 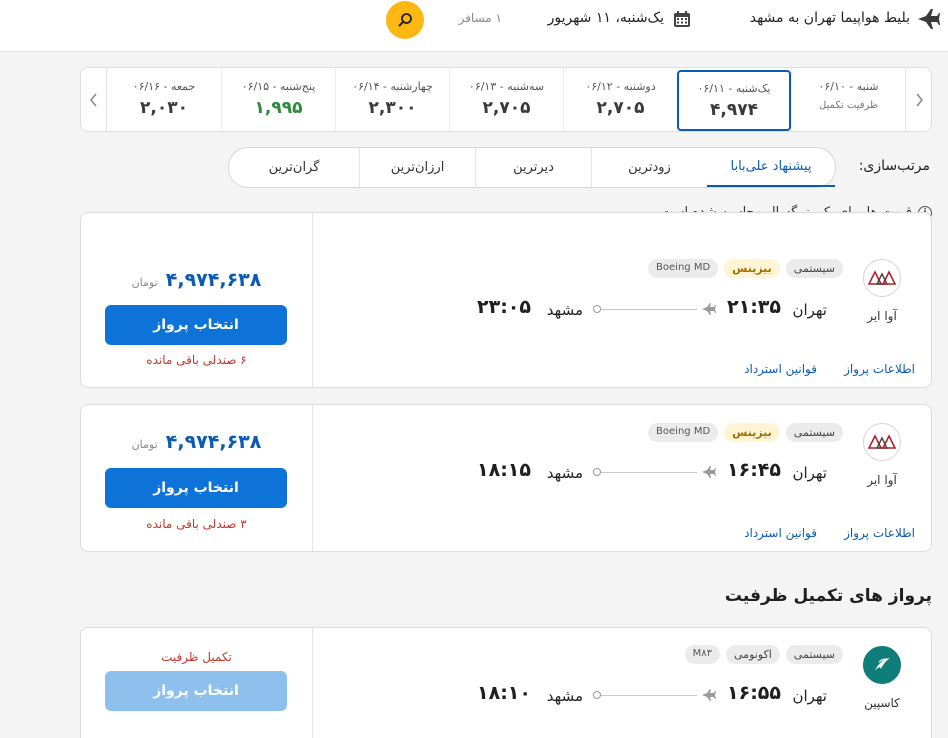 What do you see at coordinates (702, 654) in the screenshot?
I see `tag-aircraft: M۸۳` at bounding box center [702, 654].